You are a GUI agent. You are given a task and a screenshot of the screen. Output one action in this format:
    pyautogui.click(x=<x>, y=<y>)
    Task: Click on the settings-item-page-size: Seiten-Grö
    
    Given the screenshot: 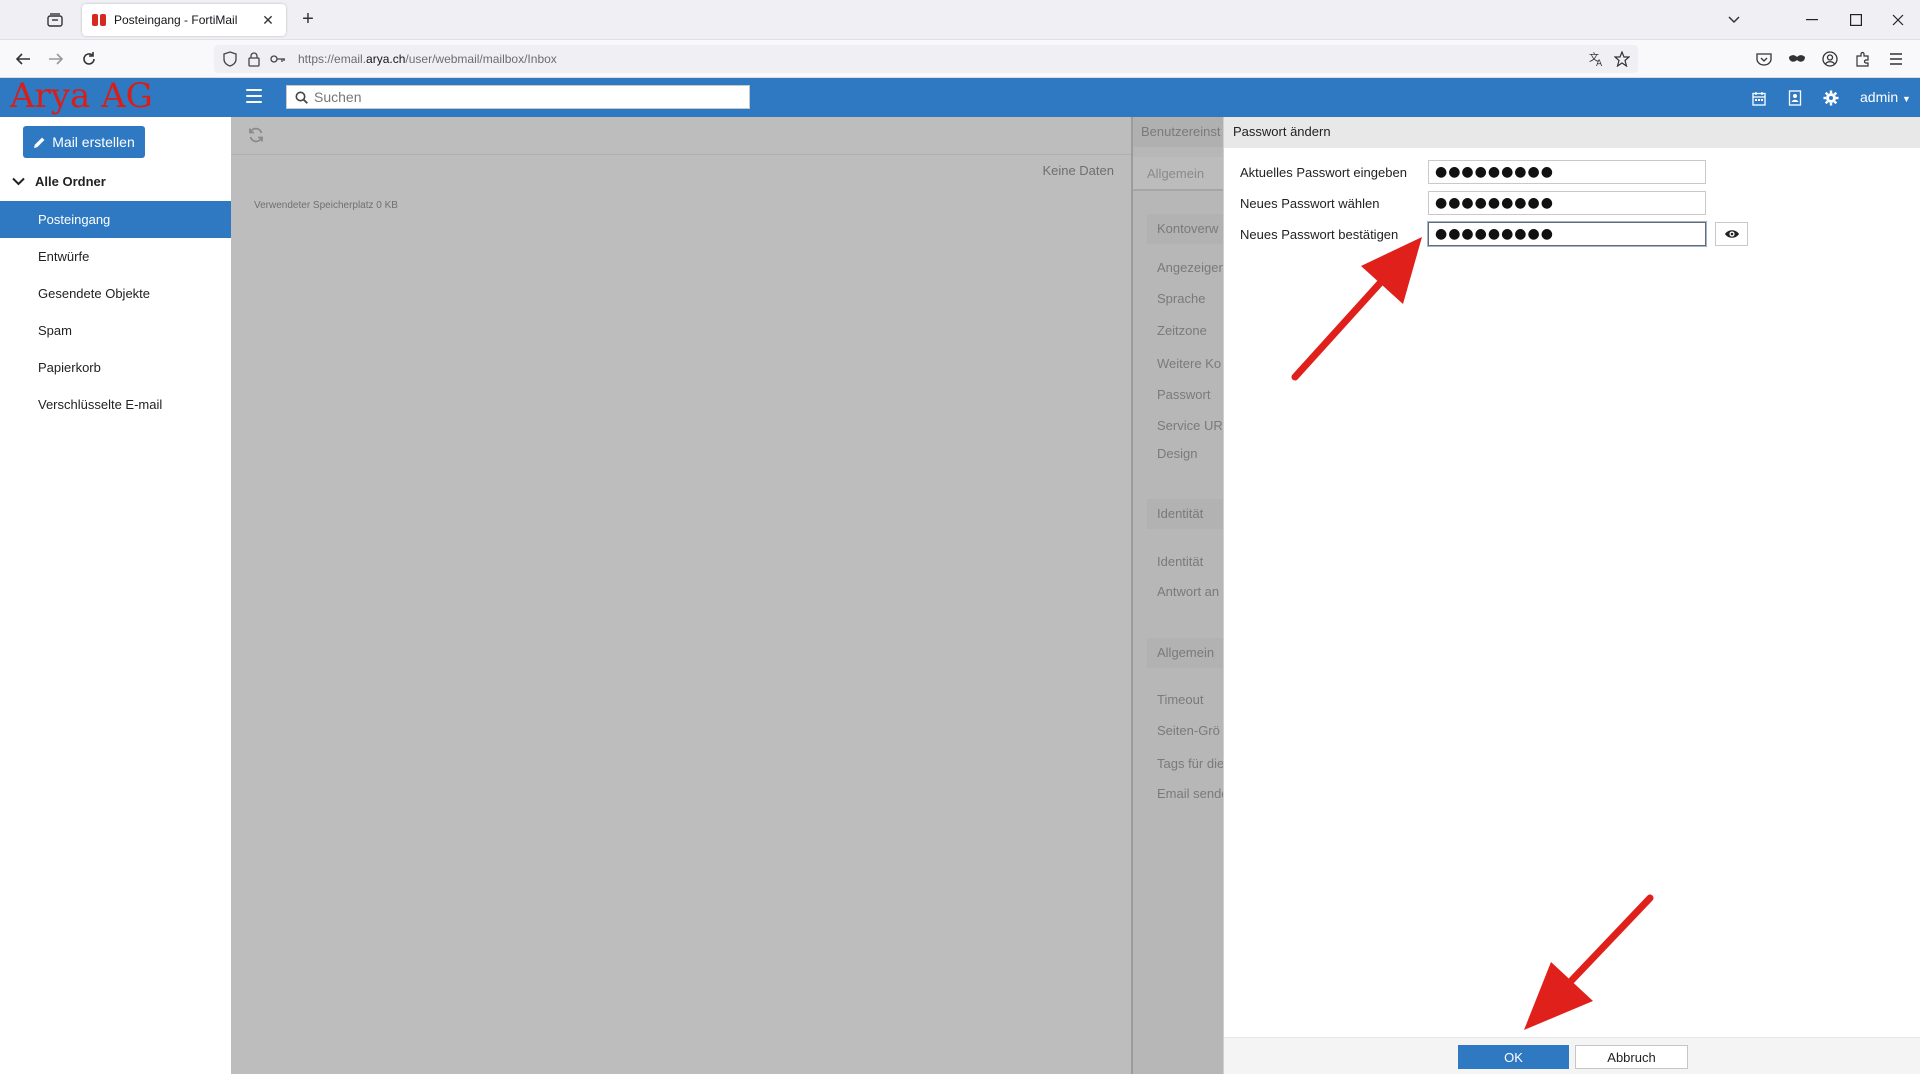 What is the action you would take?
    pyautogui.click(x=1188, y=730)
    